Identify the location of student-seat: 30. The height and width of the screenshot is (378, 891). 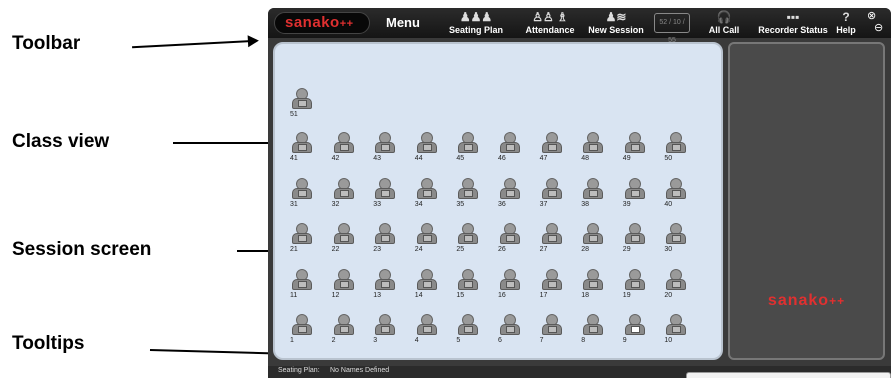
(676, 241).